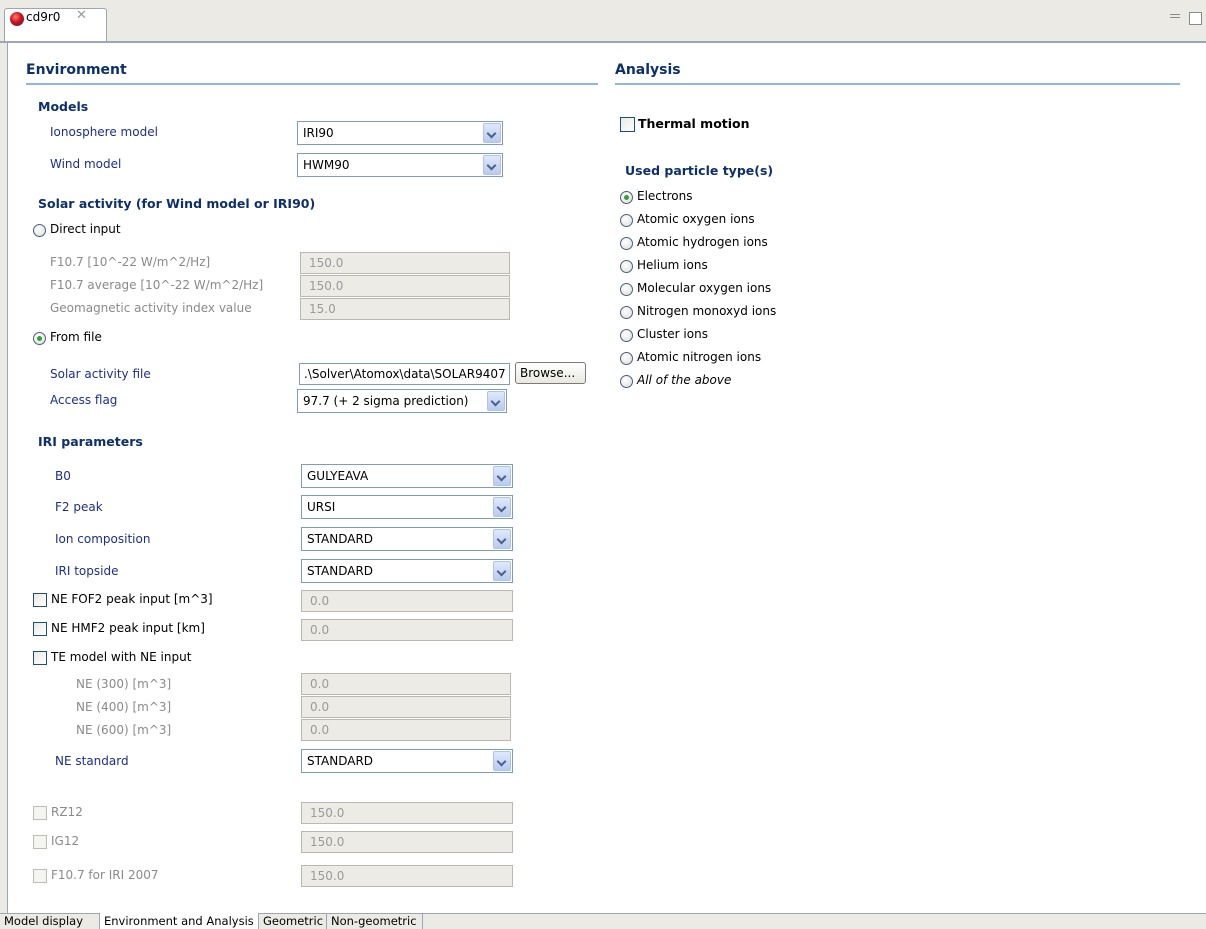 This screenshot has width=1206, height=929. What do you see at coordinates (704, 288) in the screenshot?
I see `particle-label: Molecular oxygen ions` at bounding box center [704, 288].